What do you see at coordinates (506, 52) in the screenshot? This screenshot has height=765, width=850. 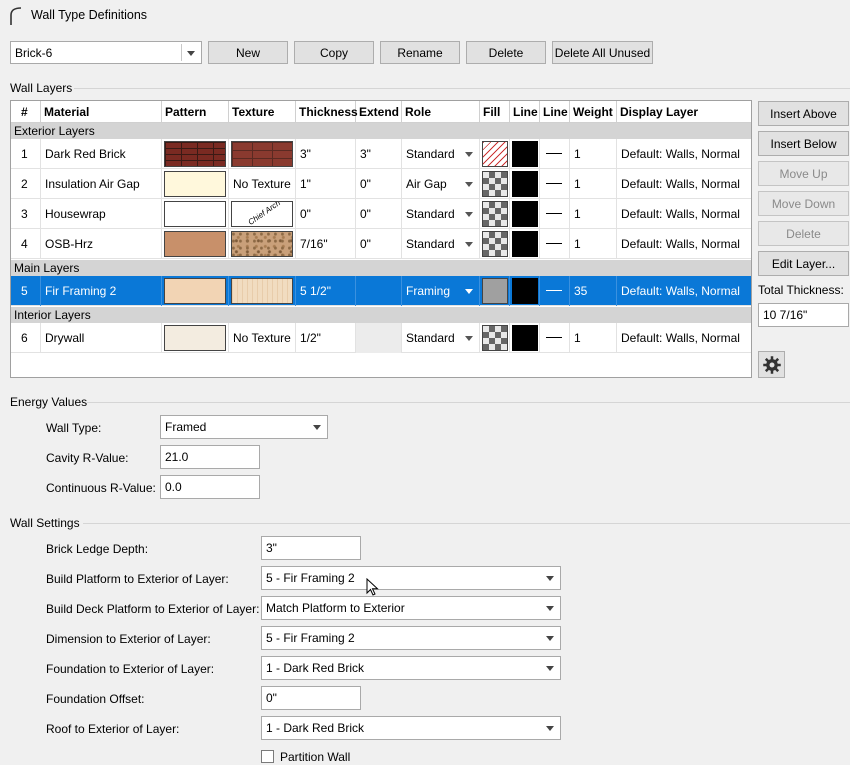 I see `delete-wall-type-button: Delete` at bounding box center [506, 52].